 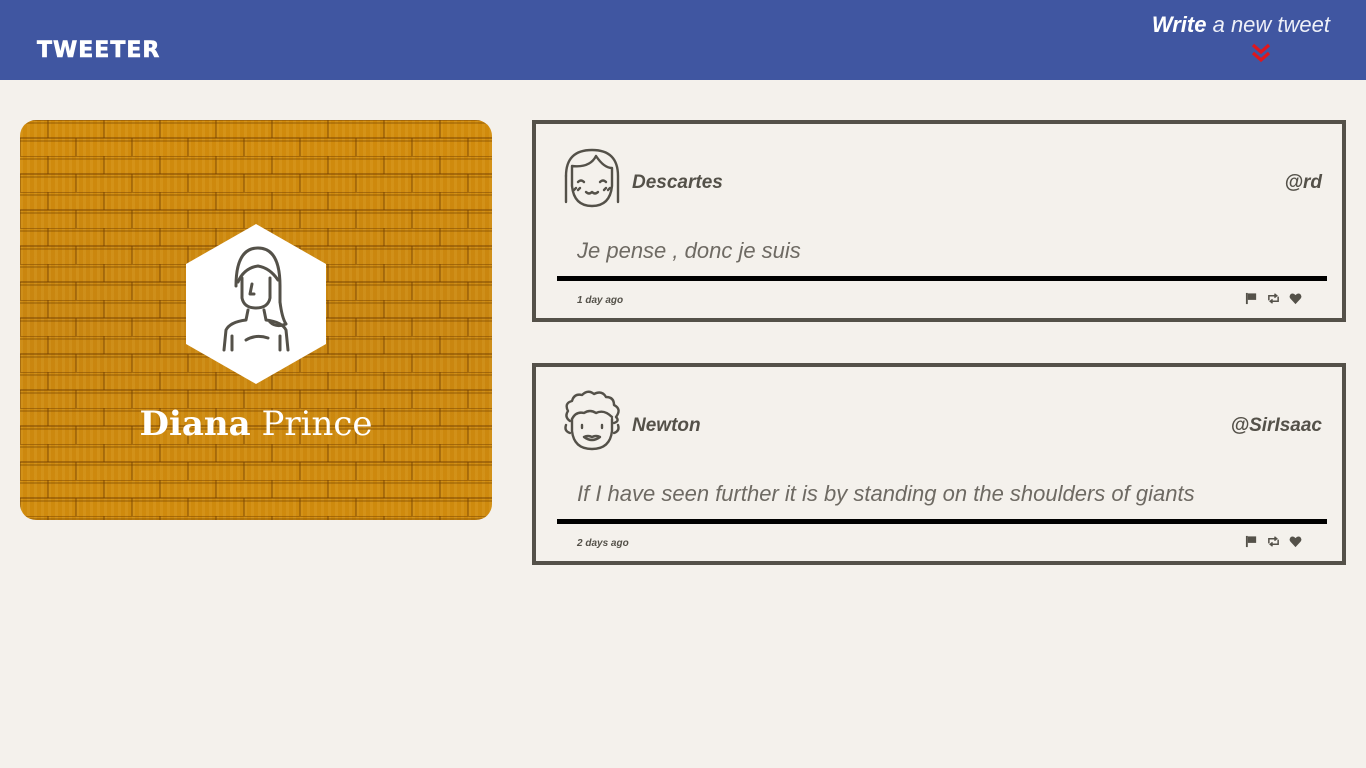 What do you see at coordinates (666, 425) in the screenshot?
I see `tweet-author: Newton` at bounding box center [666, 425].